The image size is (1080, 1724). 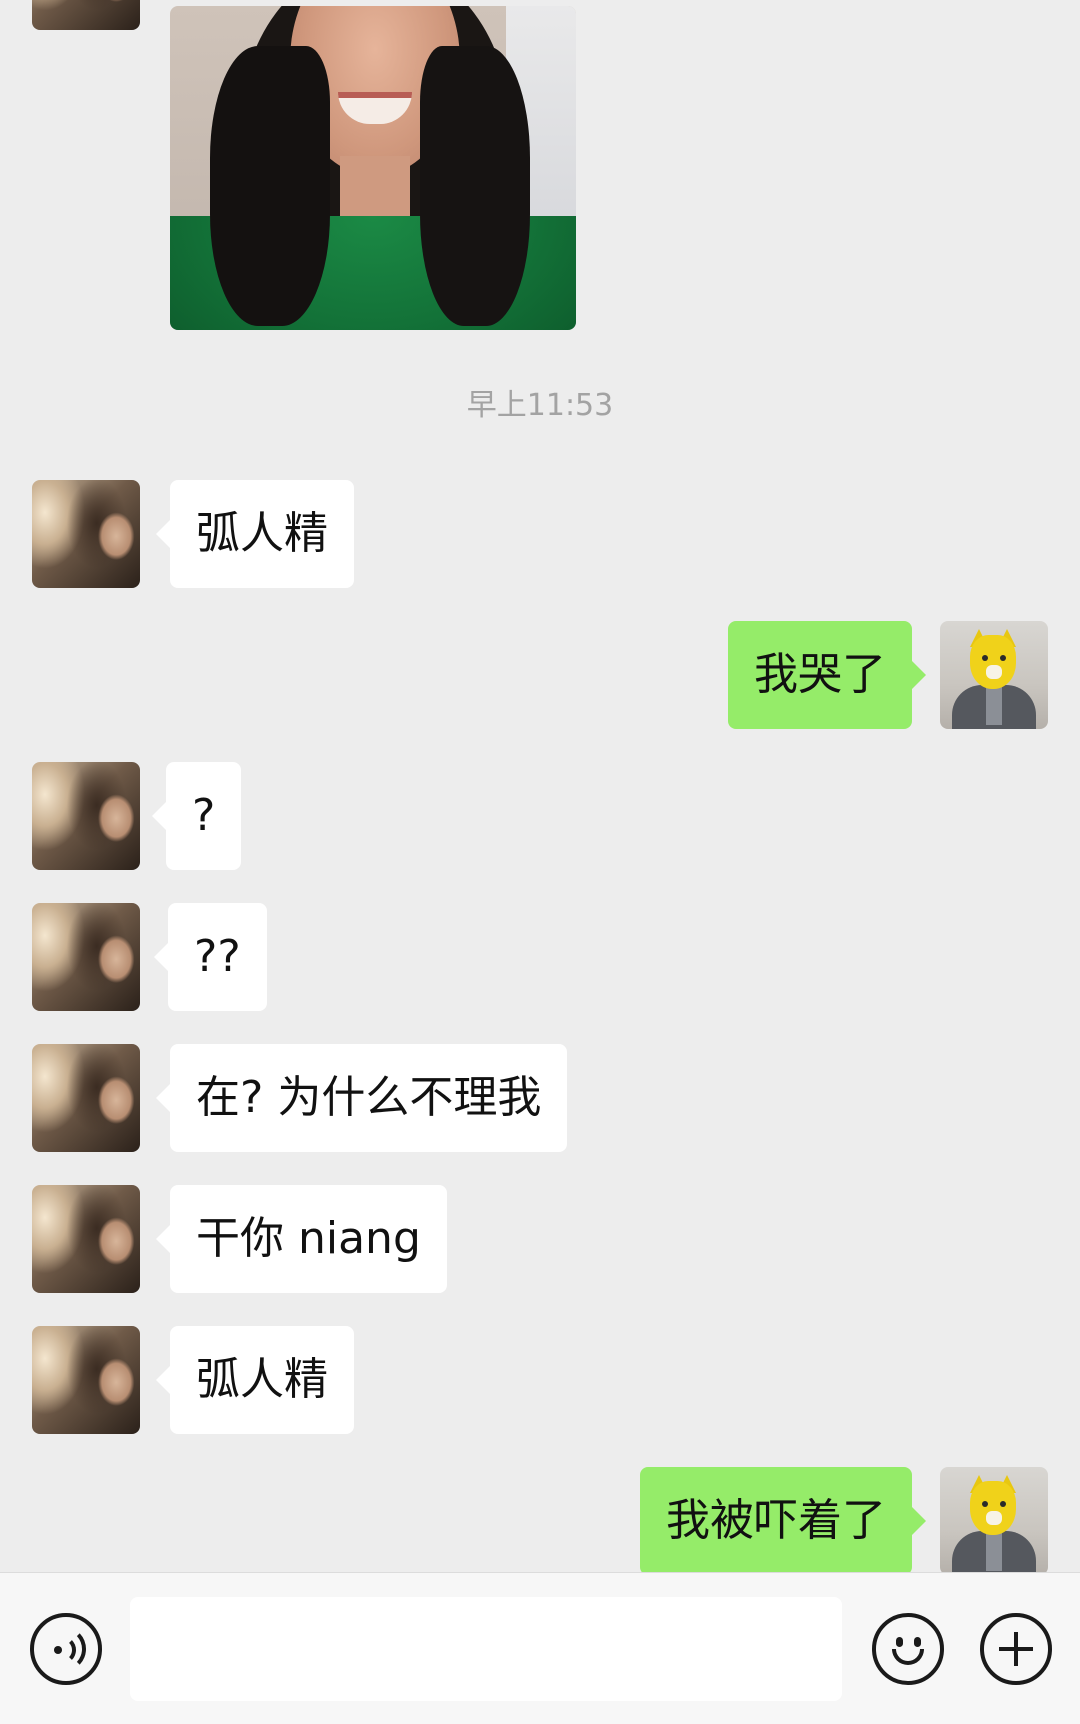 What do you see at coordinates (210, 957) in the screenshot?
I see `message-bubble-received: ??` at bounding box center [210, 957].